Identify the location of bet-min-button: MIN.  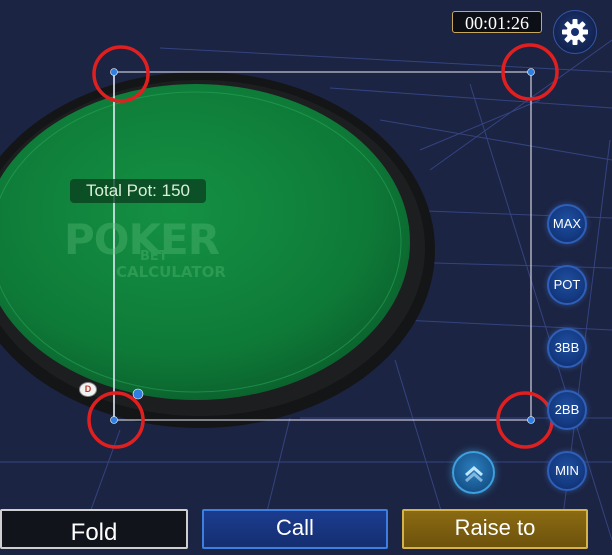
(567, 471).